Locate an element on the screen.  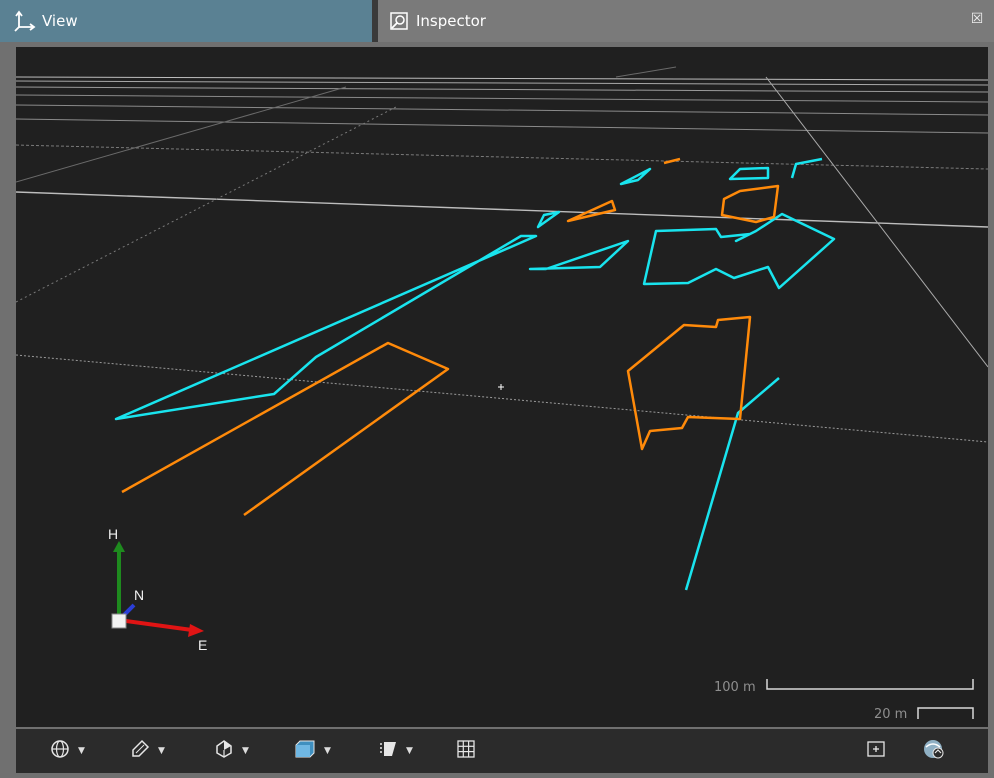
inspector-icon is located at coordinates (399, 21).